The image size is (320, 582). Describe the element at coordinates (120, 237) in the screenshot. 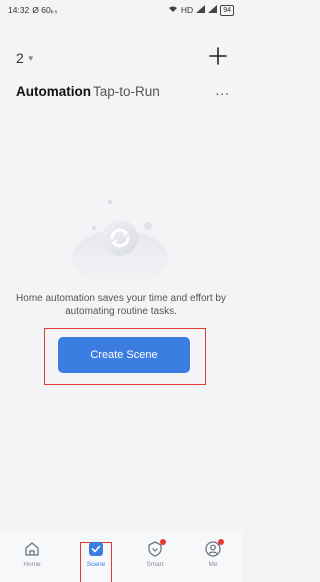

I see `automation-illustration` at that location.